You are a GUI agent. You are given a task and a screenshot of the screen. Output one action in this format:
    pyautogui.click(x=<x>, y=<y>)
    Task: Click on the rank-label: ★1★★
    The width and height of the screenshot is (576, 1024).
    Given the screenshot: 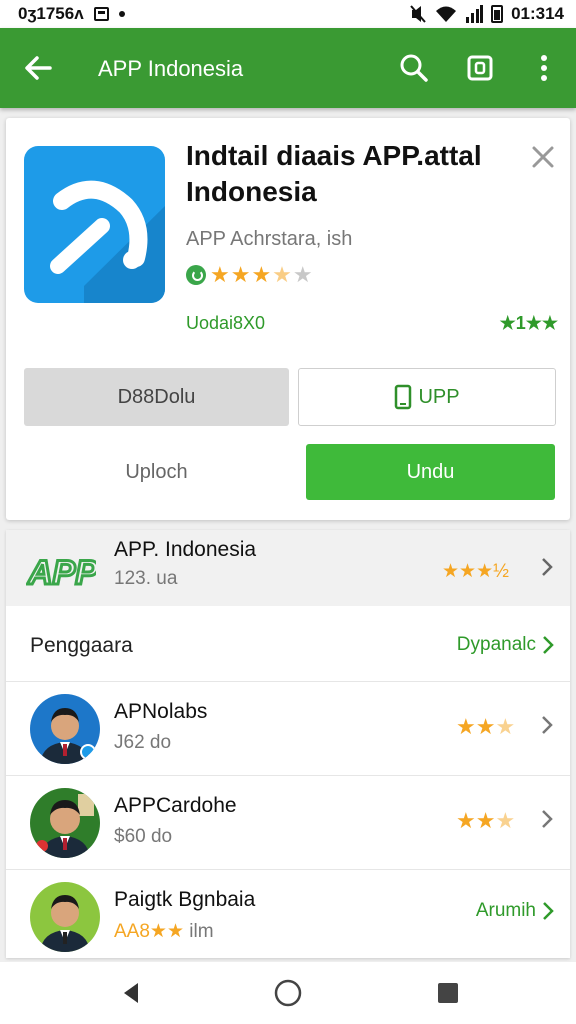 What is the action you would take?
    pyautogui.click(x=528, y=323)
    